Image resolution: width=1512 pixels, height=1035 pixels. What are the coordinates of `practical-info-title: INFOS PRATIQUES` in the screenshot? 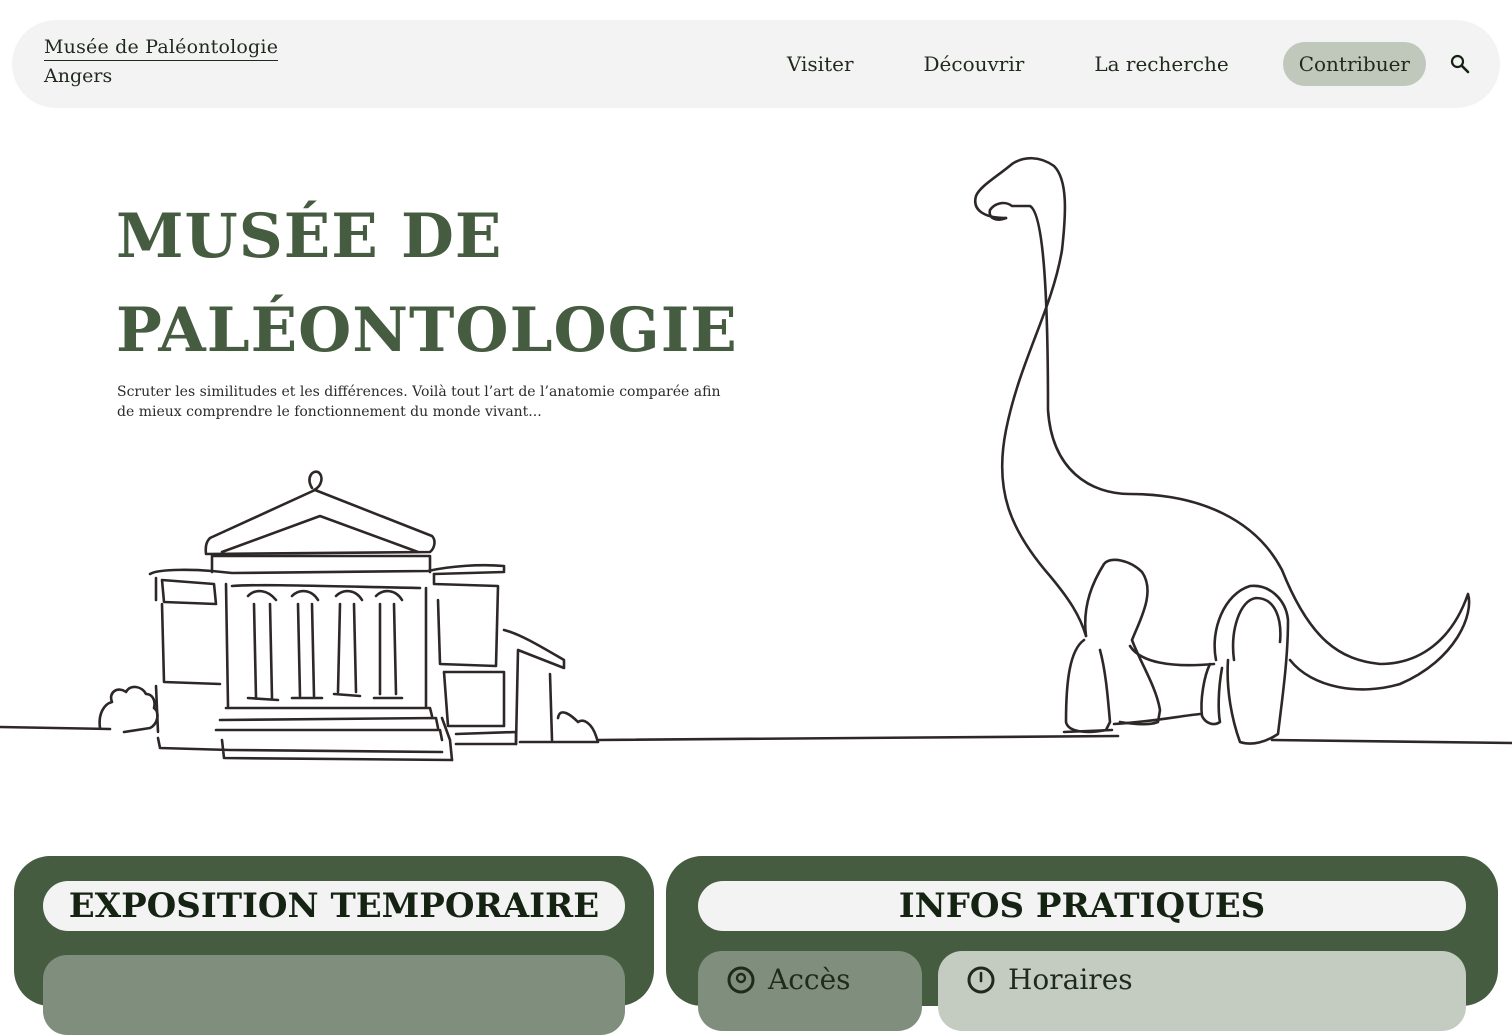 It's located at (1082, 906).